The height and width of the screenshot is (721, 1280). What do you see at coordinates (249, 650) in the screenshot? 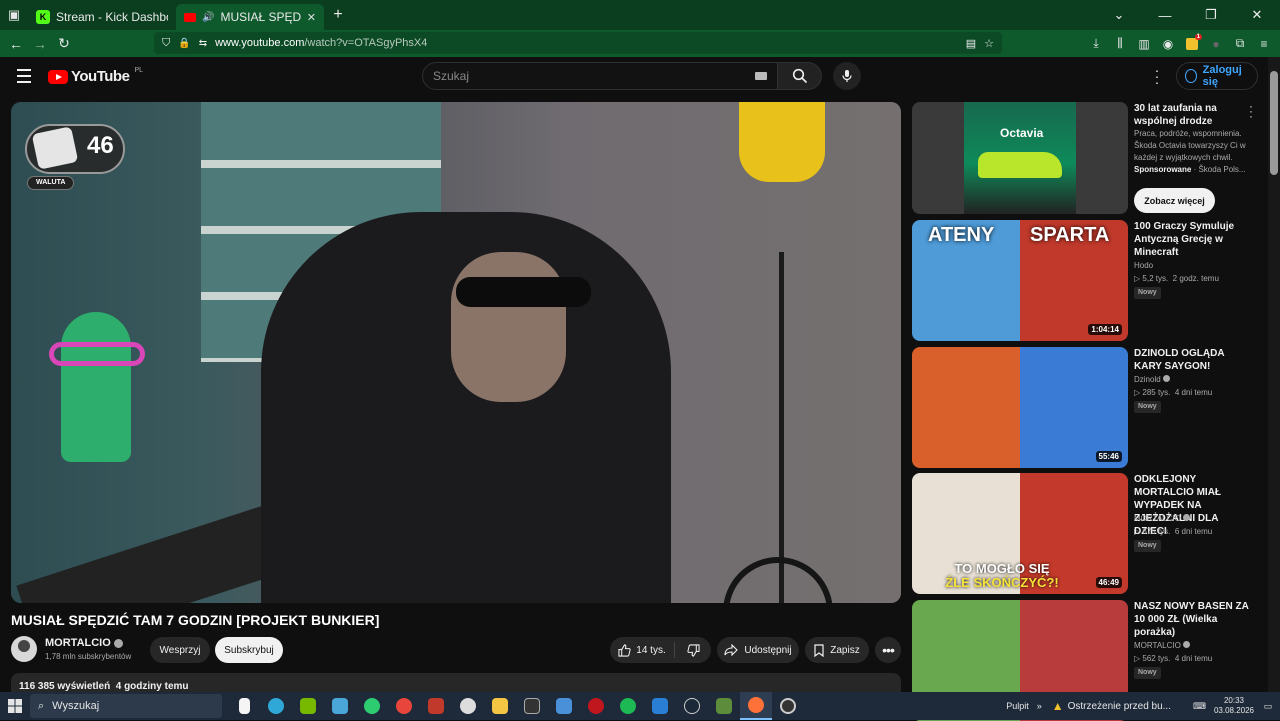
I see `subscribe-button: Subskrybuj` at bounding box center [249, 650].